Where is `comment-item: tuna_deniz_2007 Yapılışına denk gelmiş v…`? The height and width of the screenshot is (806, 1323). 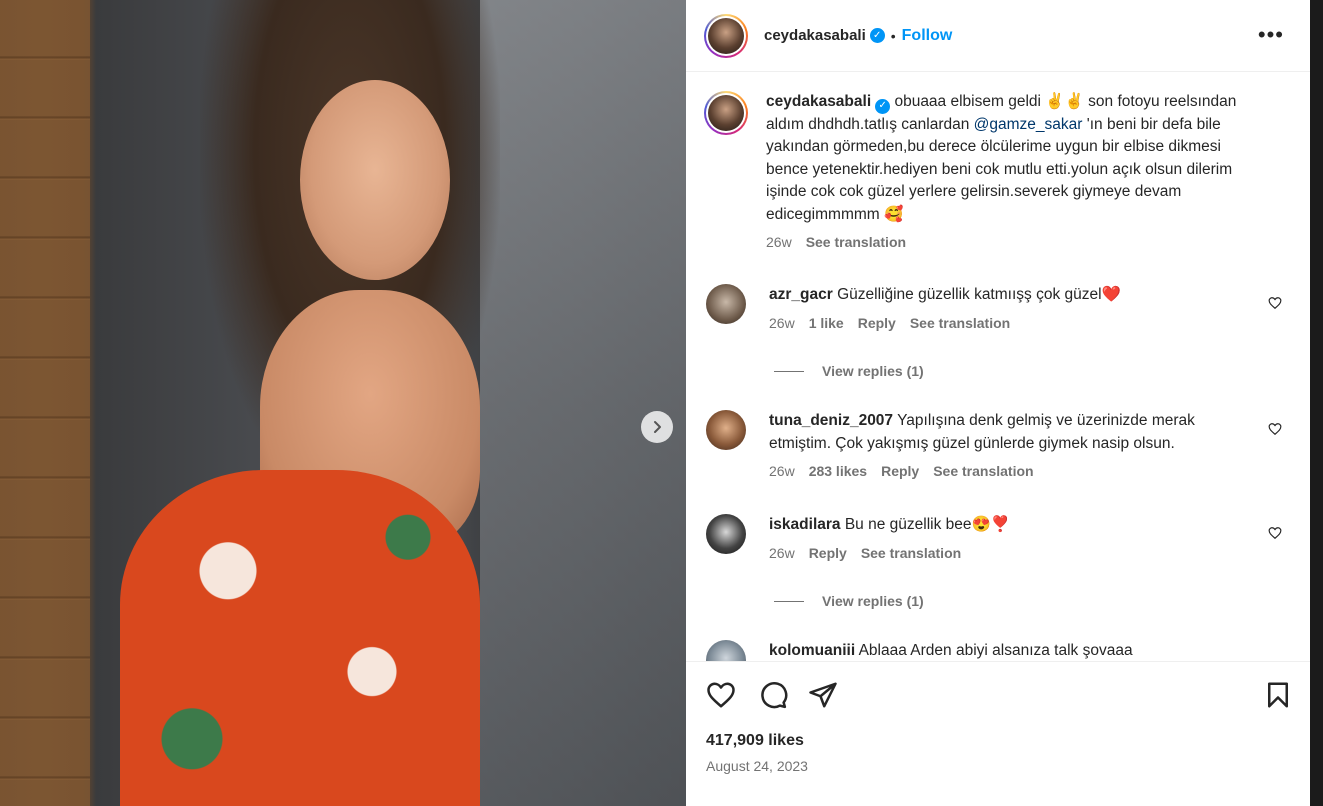 comment-item: tuna_deniz_2007 Yapılışına denk gelmiş v… is located at coordinates (1001, 444).